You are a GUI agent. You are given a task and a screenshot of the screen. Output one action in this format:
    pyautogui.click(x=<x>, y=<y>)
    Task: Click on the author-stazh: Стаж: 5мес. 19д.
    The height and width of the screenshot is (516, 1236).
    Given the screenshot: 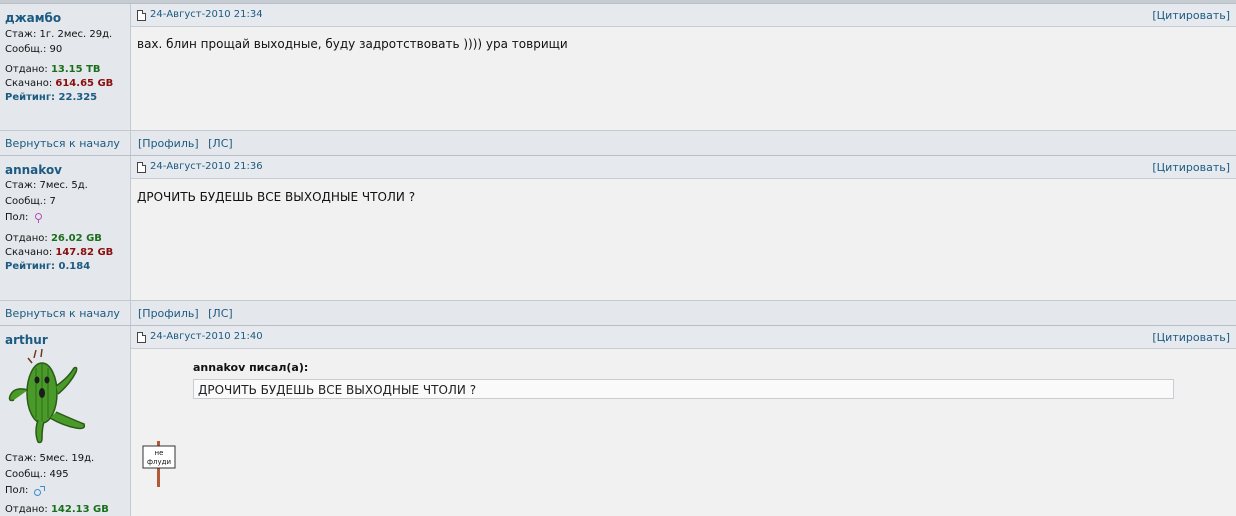 What is the action you would take?
    pyautogui.click(x=50, y=458)
    